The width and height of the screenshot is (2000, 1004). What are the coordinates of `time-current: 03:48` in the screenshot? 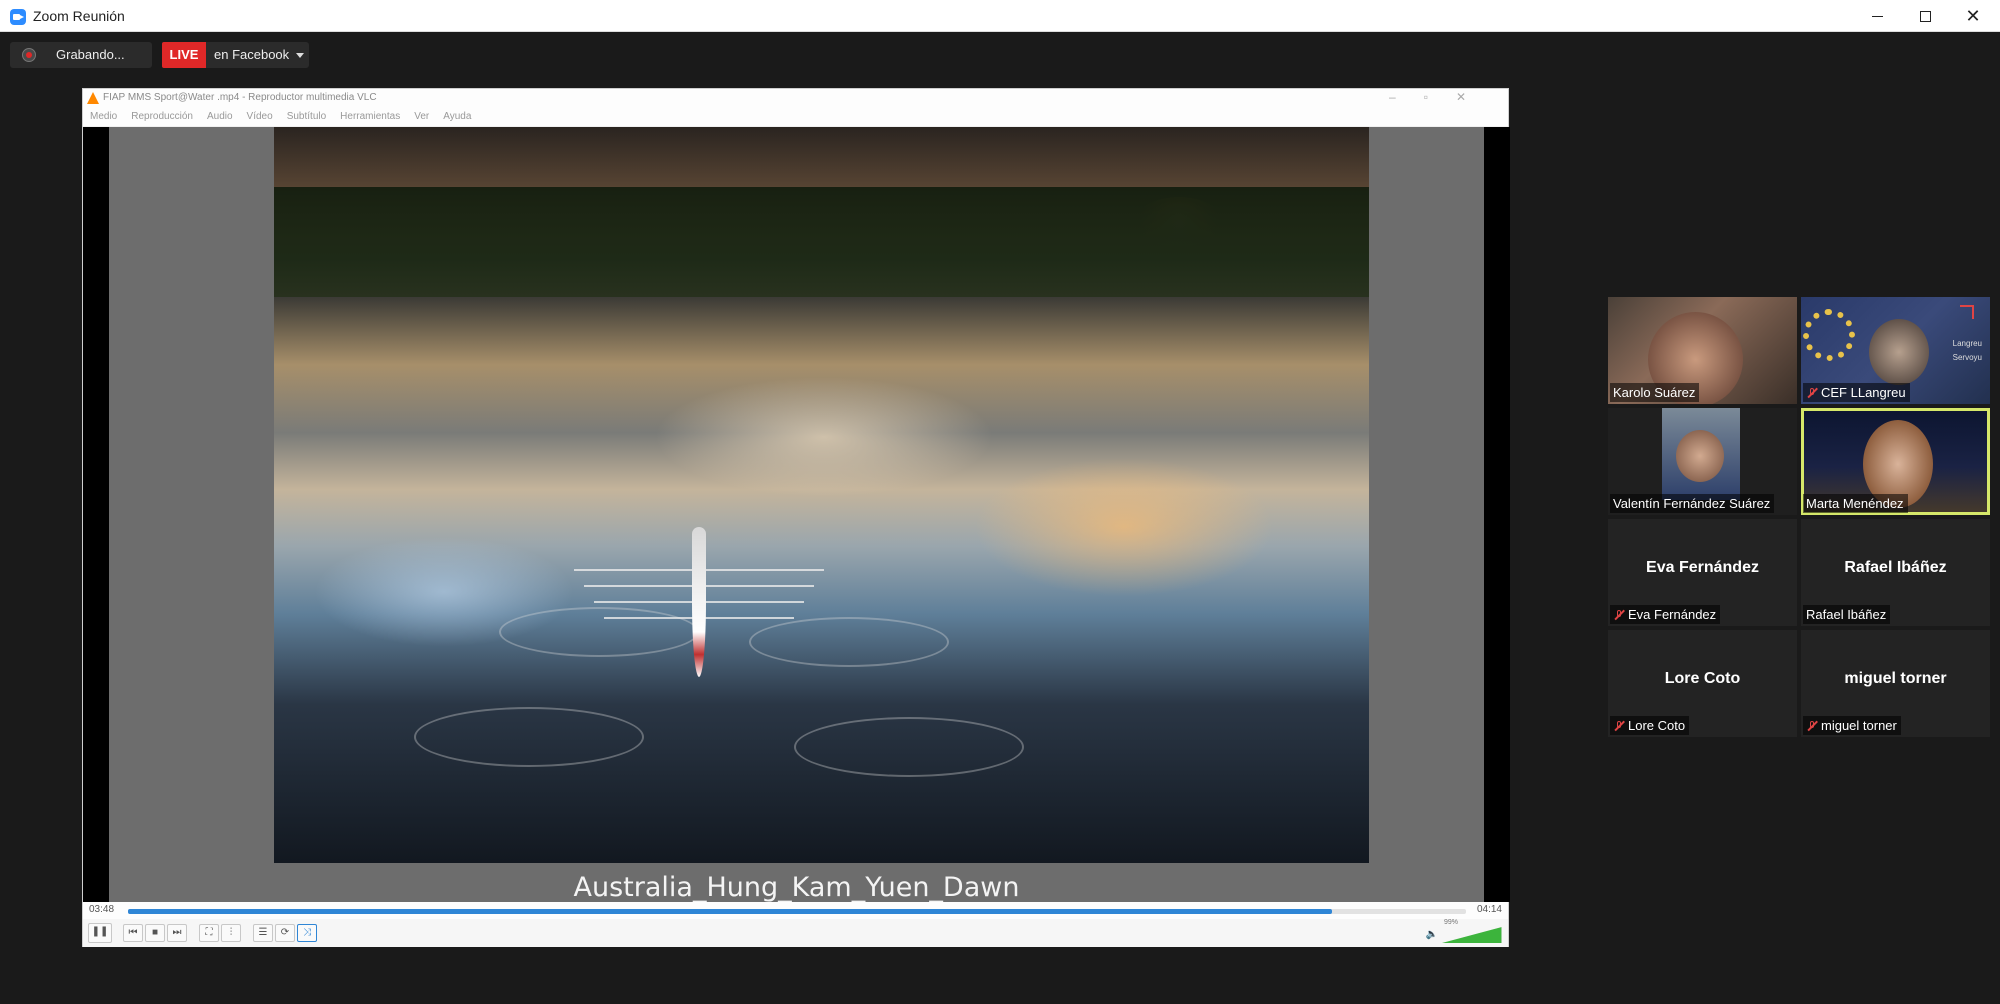 It's located at (102, 909).